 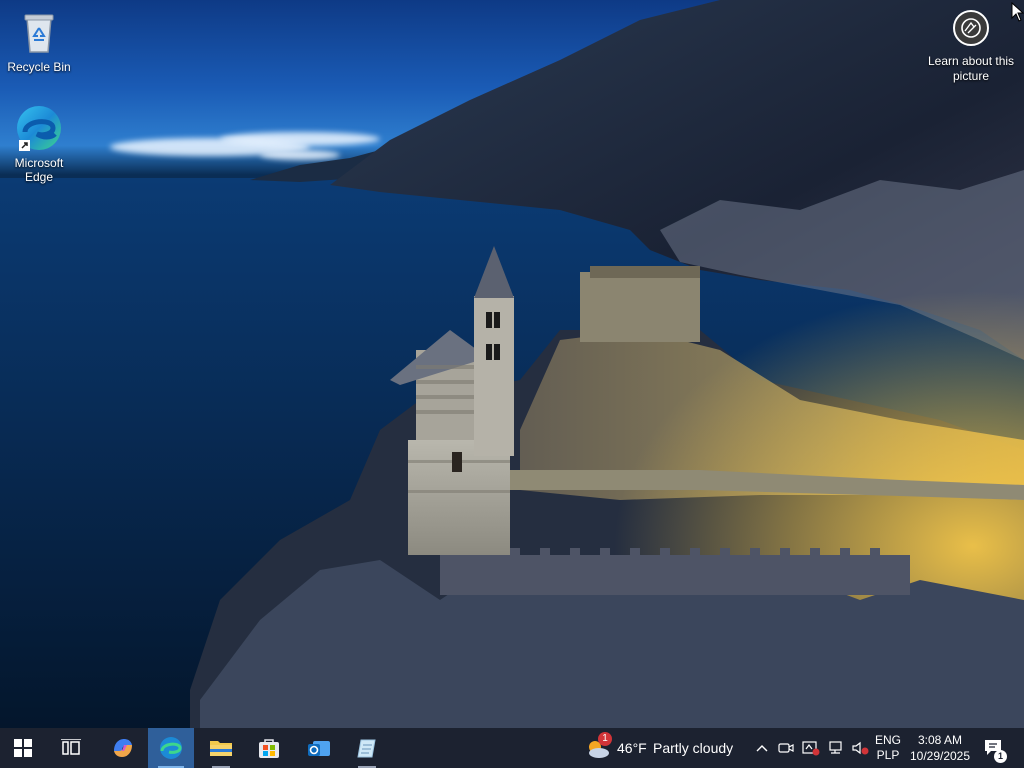 I want to click on learn-about-picture-button: Learn about this picture, so click(x=971, y=47).